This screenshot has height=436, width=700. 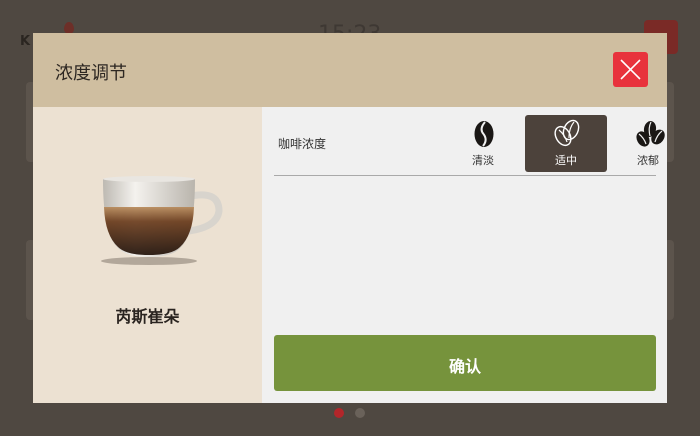 I want to click on close-icon, so click(x=630, y=69).